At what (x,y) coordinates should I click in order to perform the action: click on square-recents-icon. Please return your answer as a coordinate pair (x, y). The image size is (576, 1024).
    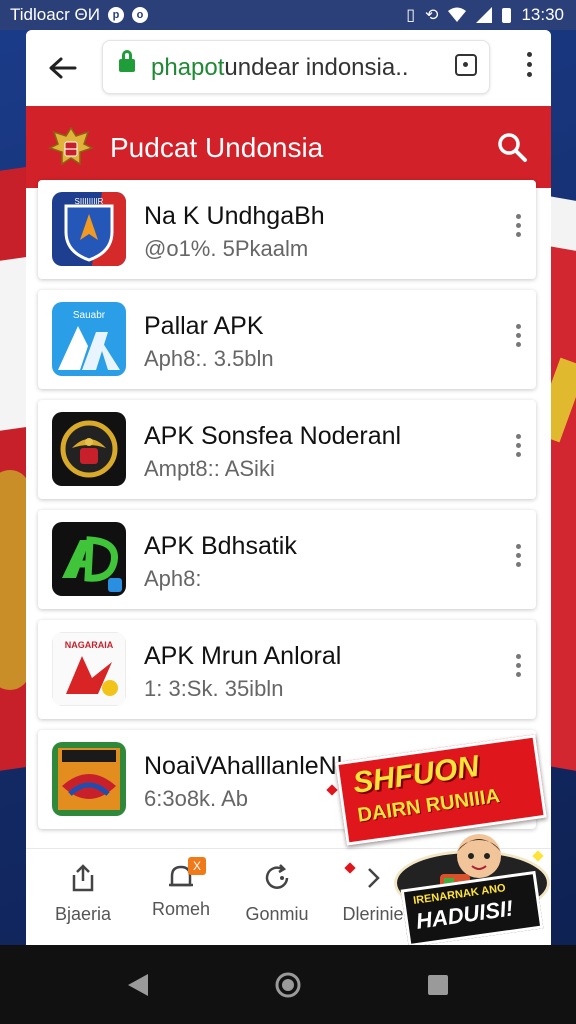
    Looking at the image, I should click on (438, 985).